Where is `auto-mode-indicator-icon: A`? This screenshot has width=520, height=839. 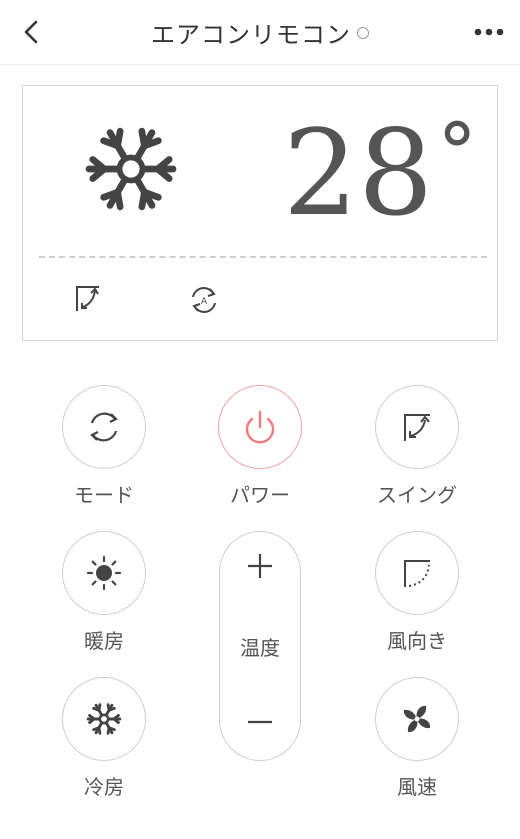 auto-mode-indicator-icon: A is located at coordinates (204, 300).